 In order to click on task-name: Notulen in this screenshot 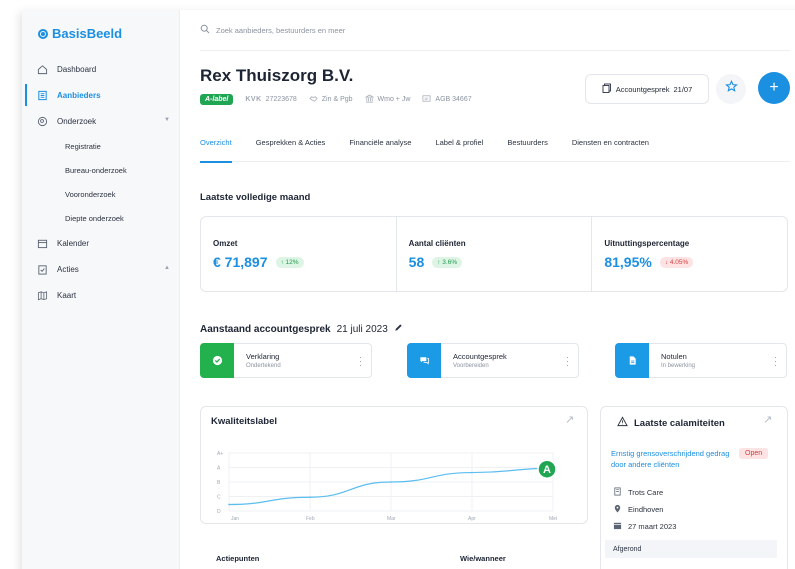, I will do `click(674, 356)`.